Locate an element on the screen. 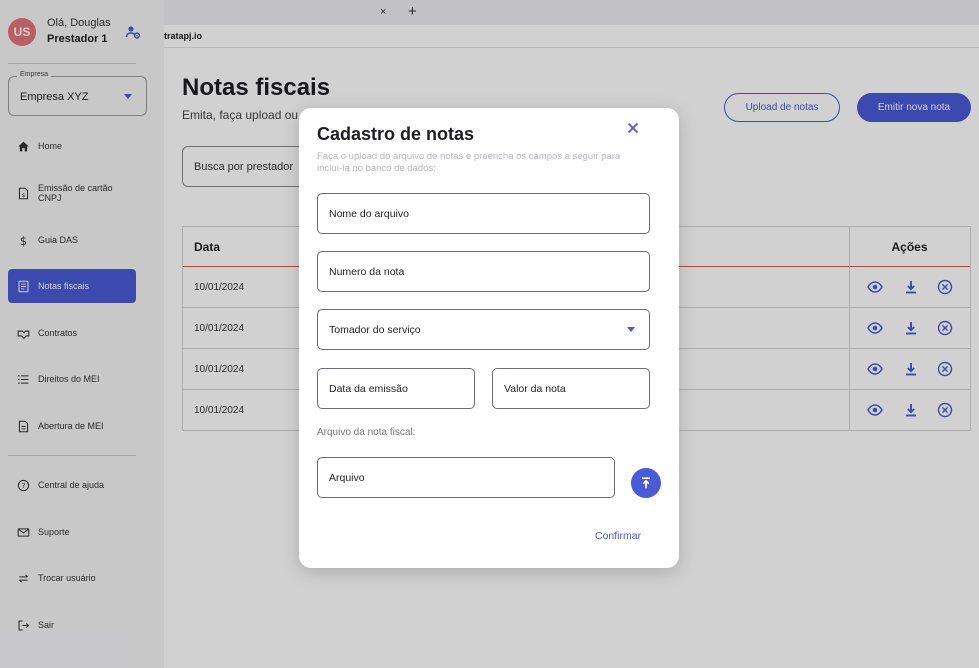  field-placeholder: Valor da nota is located at coordinates (535, 389).